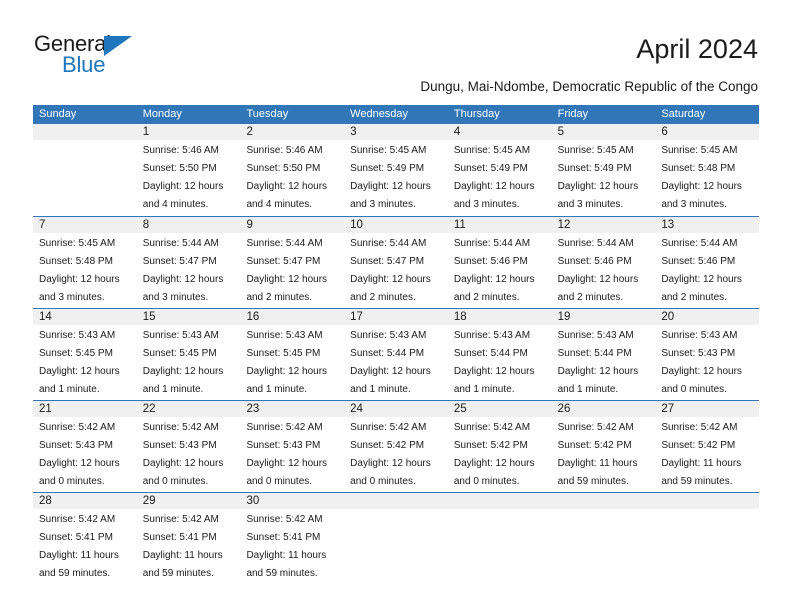 Image resolution: width=792 pixels, height=612 pixels. I want to click on general-blue-logo: General Blue, so click(124, 58).